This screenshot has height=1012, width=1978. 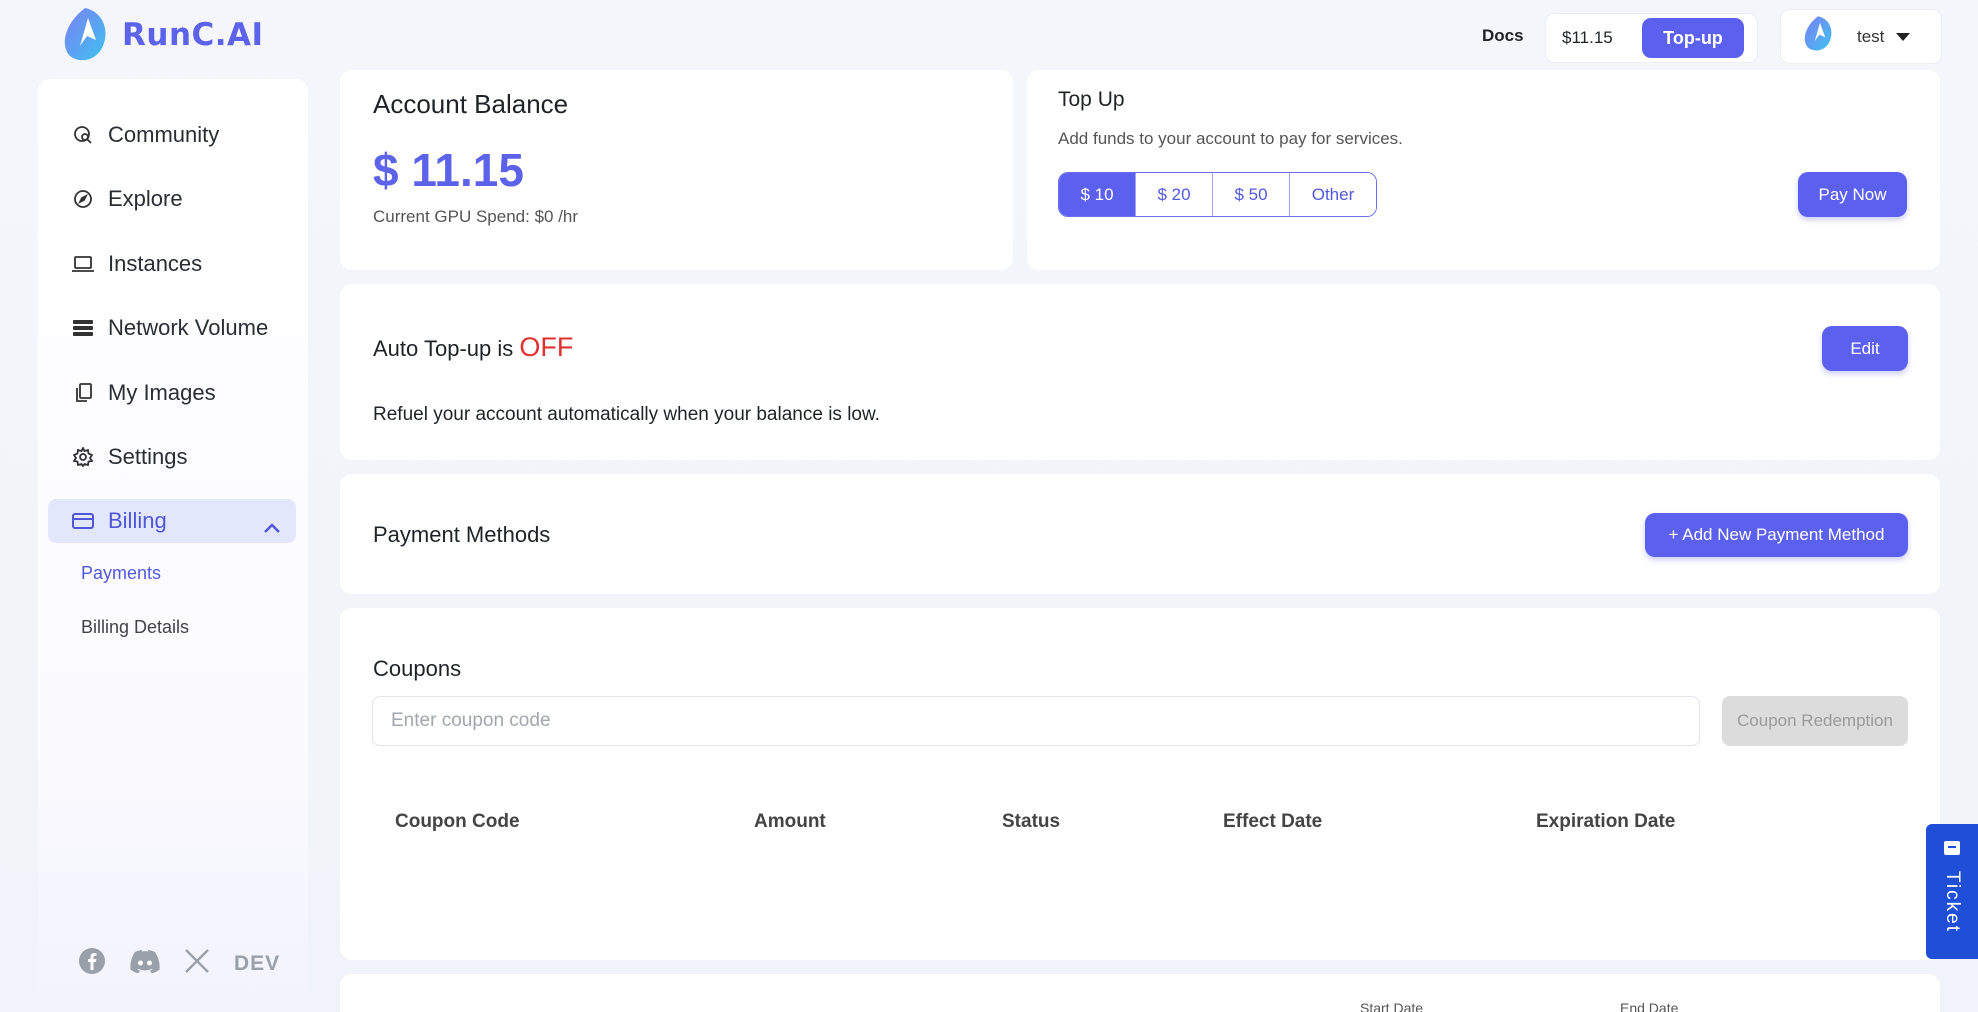 I want to click on auto-topup-title: Auto Top-up is OFF, so click(x=473, y=347).